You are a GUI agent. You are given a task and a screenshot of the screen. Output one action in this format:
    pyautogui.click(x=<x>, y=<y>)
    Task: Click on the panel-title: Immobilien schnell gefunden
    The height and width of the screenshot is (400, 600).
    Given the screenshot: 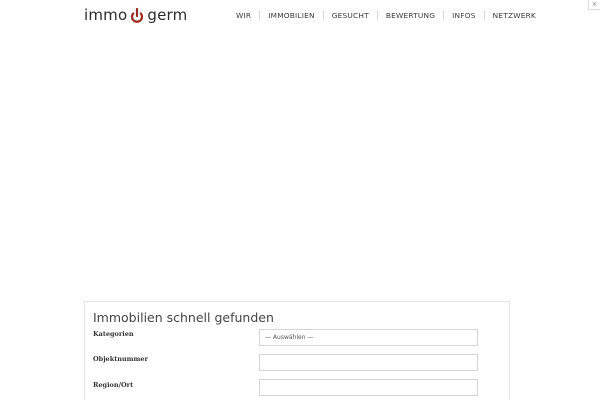 What is the action you would take?
    pyautogui.click(x=183, y=317)
    